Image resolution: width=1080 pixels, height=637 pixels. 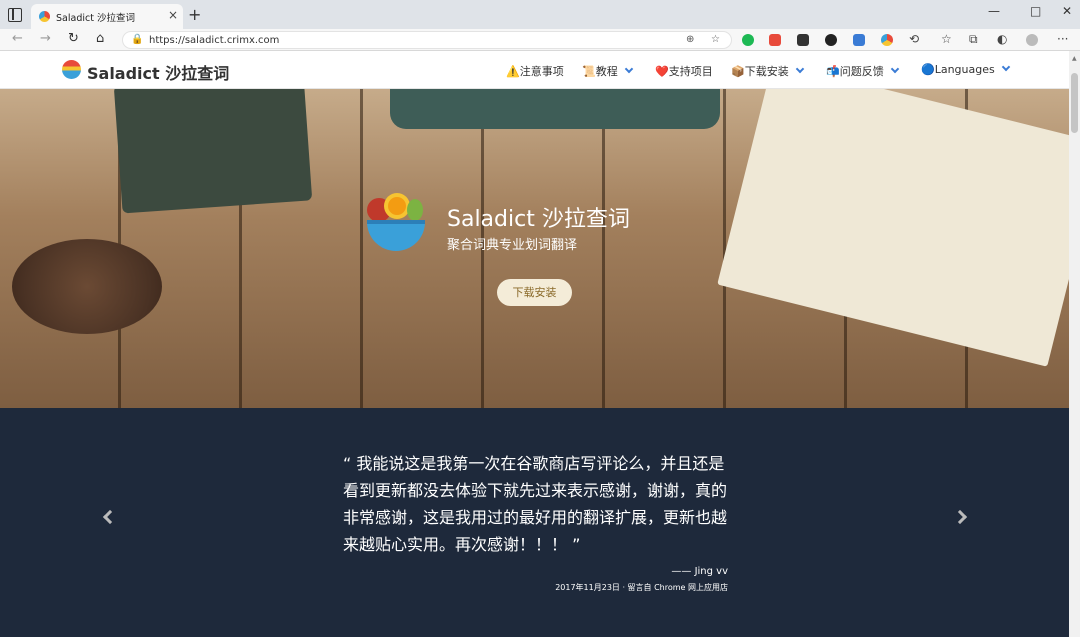 I want to click on home-icon: ⌂, so click(x=100, y=38).